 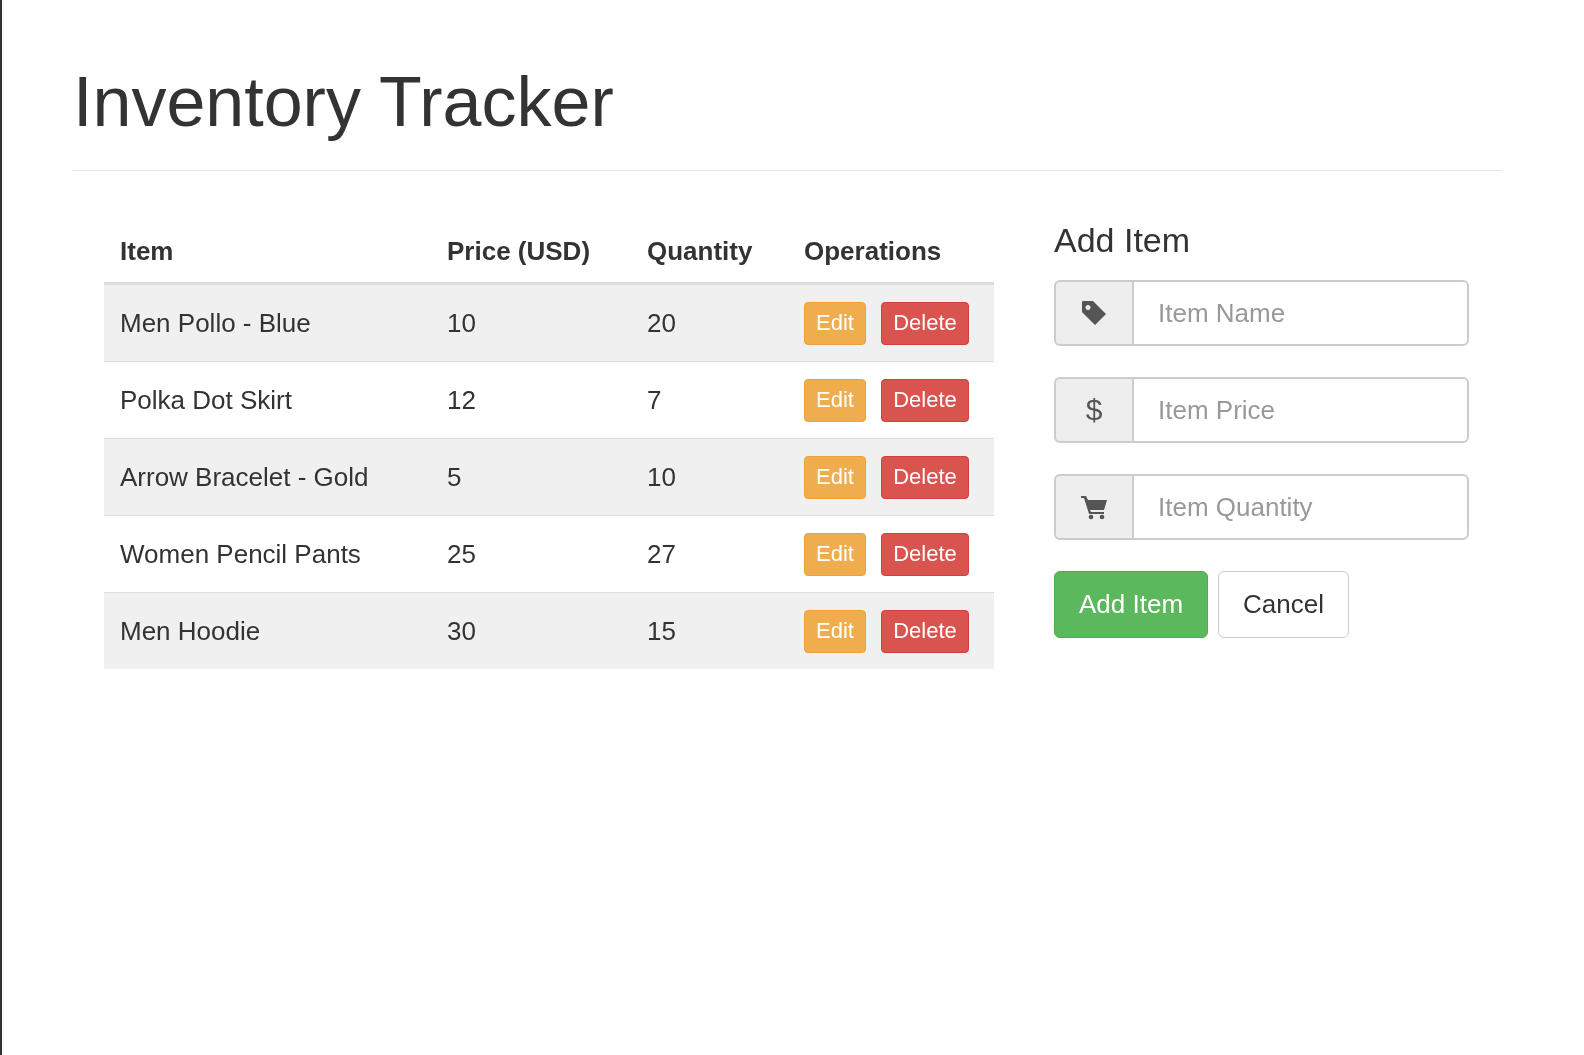 What do you see at coordinates (1094, 507) in the screenshot?
I see `cart-icon` at bounding box center [1094, 507].